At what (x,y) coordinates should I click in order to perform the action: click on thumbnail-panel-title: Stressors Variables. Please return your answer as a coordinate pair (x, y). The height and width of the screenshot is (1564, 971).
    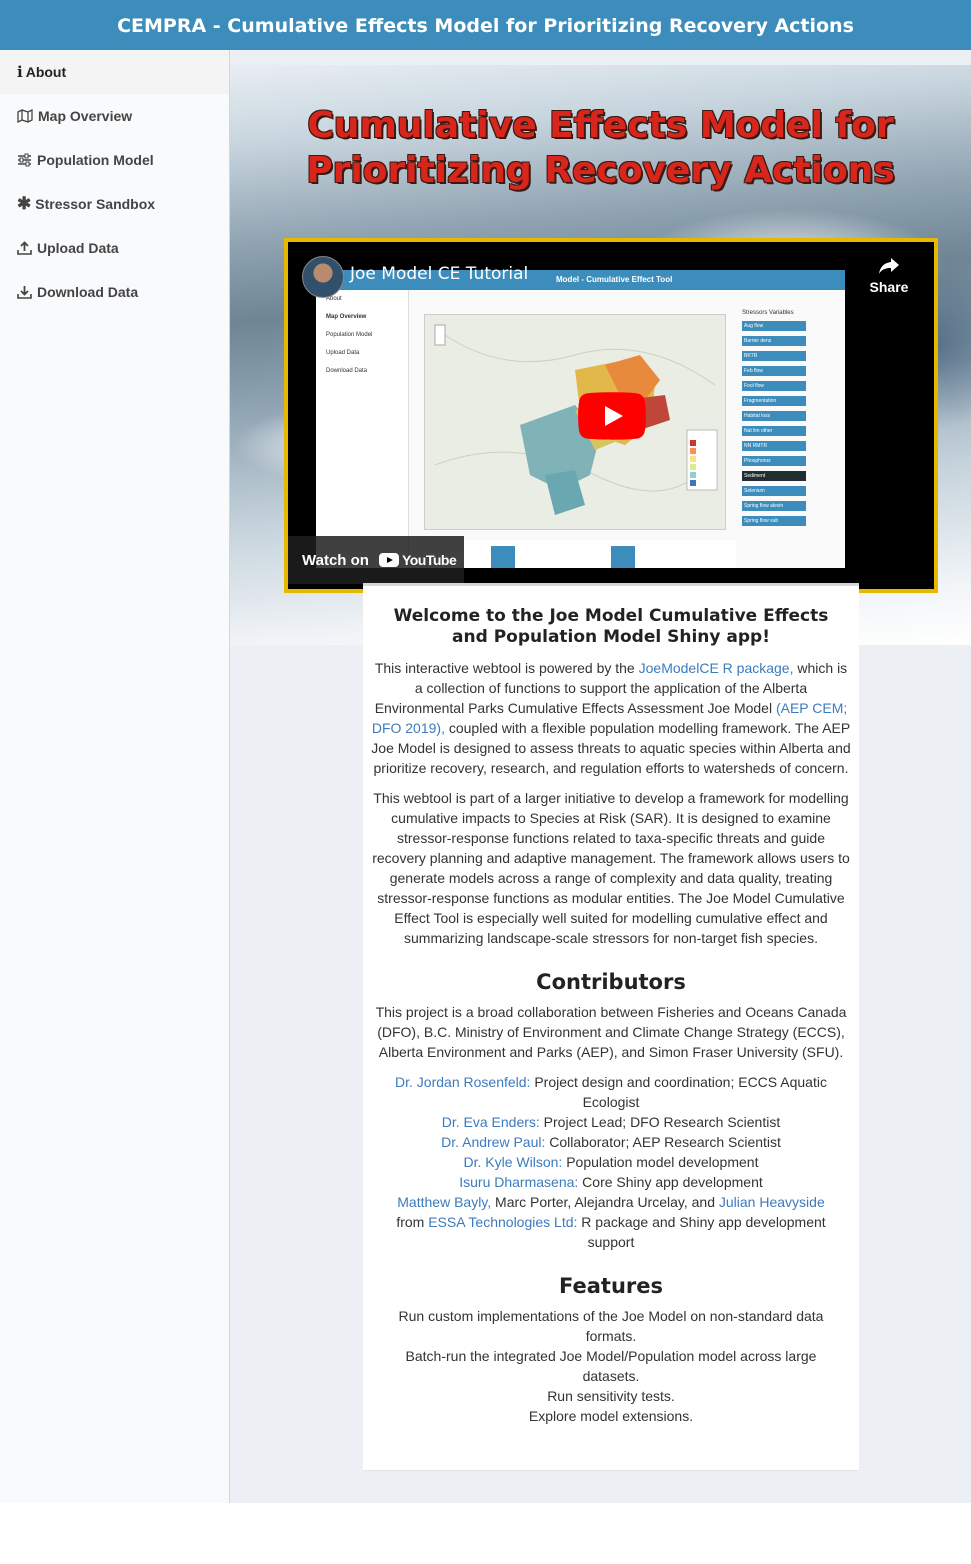
    Looking at the image, I should click on (768, 313).